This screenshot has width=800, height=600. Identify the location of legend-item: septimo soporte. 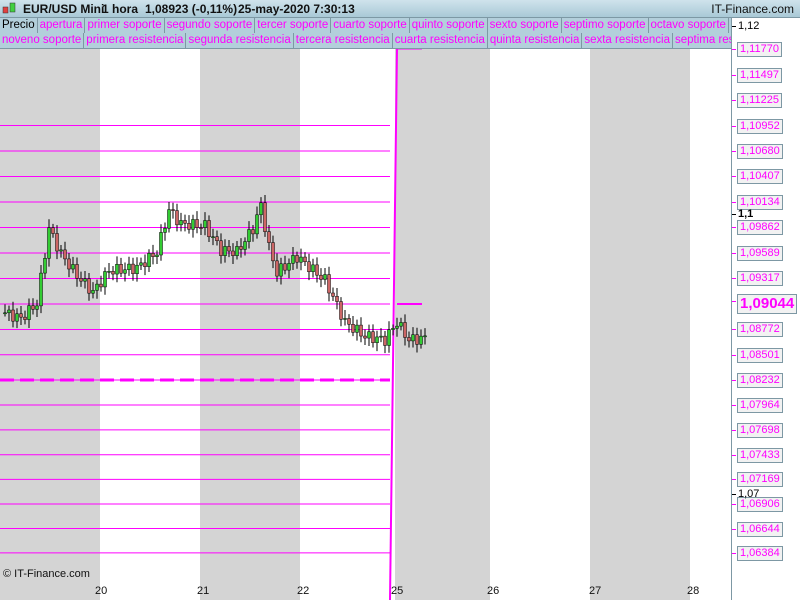
(605, 25).